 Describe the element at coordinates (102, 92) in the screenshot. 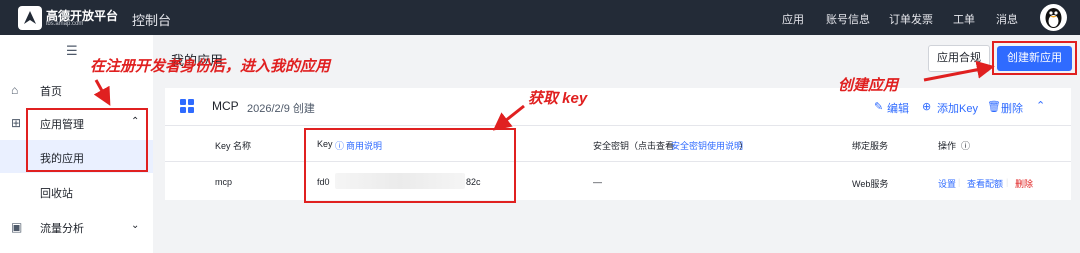

I see `arrow-to-sidebar` at that location.